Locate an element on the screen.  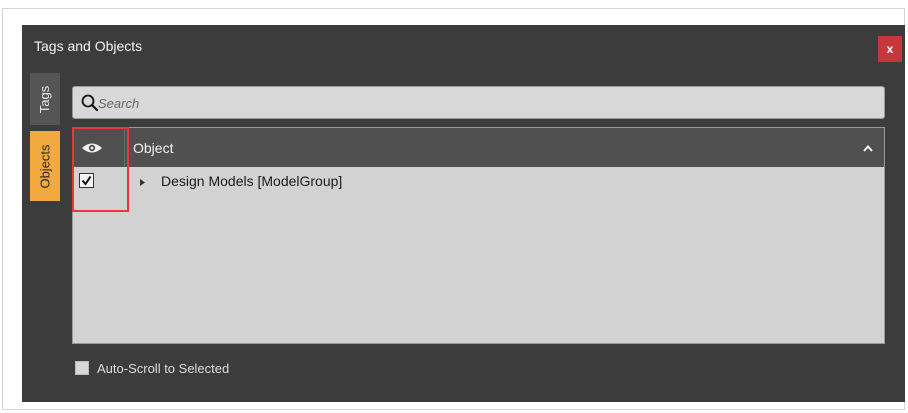
auto-scroll-checkbox is located at coordinates (82, 368).